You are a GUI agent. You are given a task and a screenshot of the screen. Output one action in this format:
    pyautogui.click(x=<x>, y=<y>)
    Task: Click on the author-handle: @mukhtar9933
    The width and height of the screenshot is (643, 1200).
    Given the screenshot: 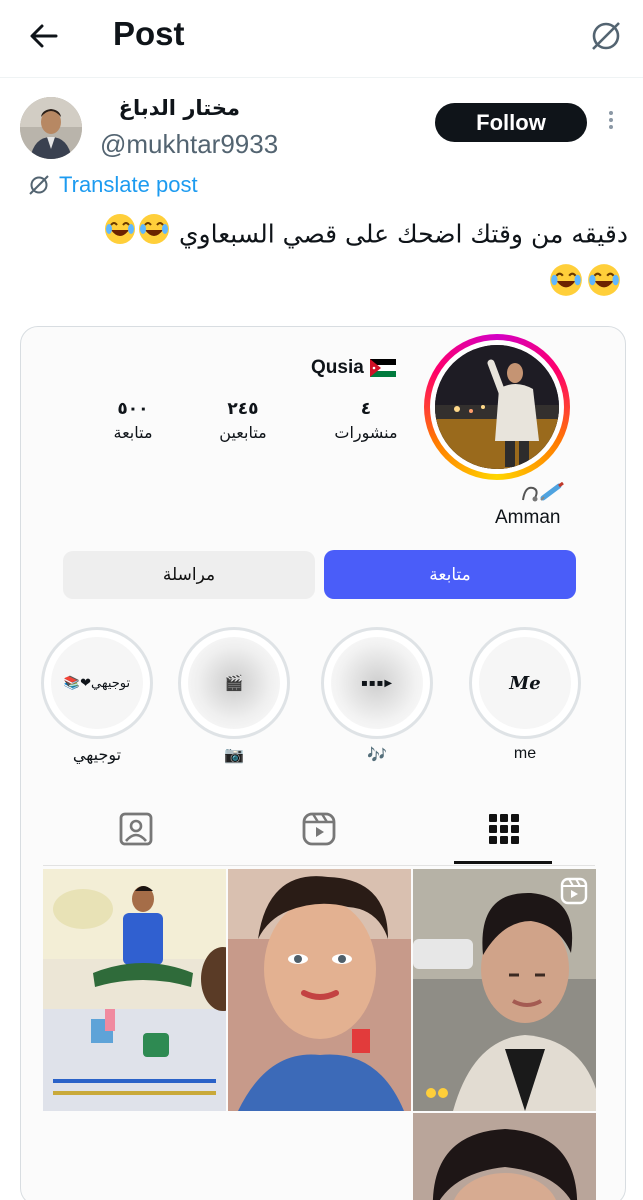 What is the action you would take?
    pyautogui.click(x=189, y=144)
    